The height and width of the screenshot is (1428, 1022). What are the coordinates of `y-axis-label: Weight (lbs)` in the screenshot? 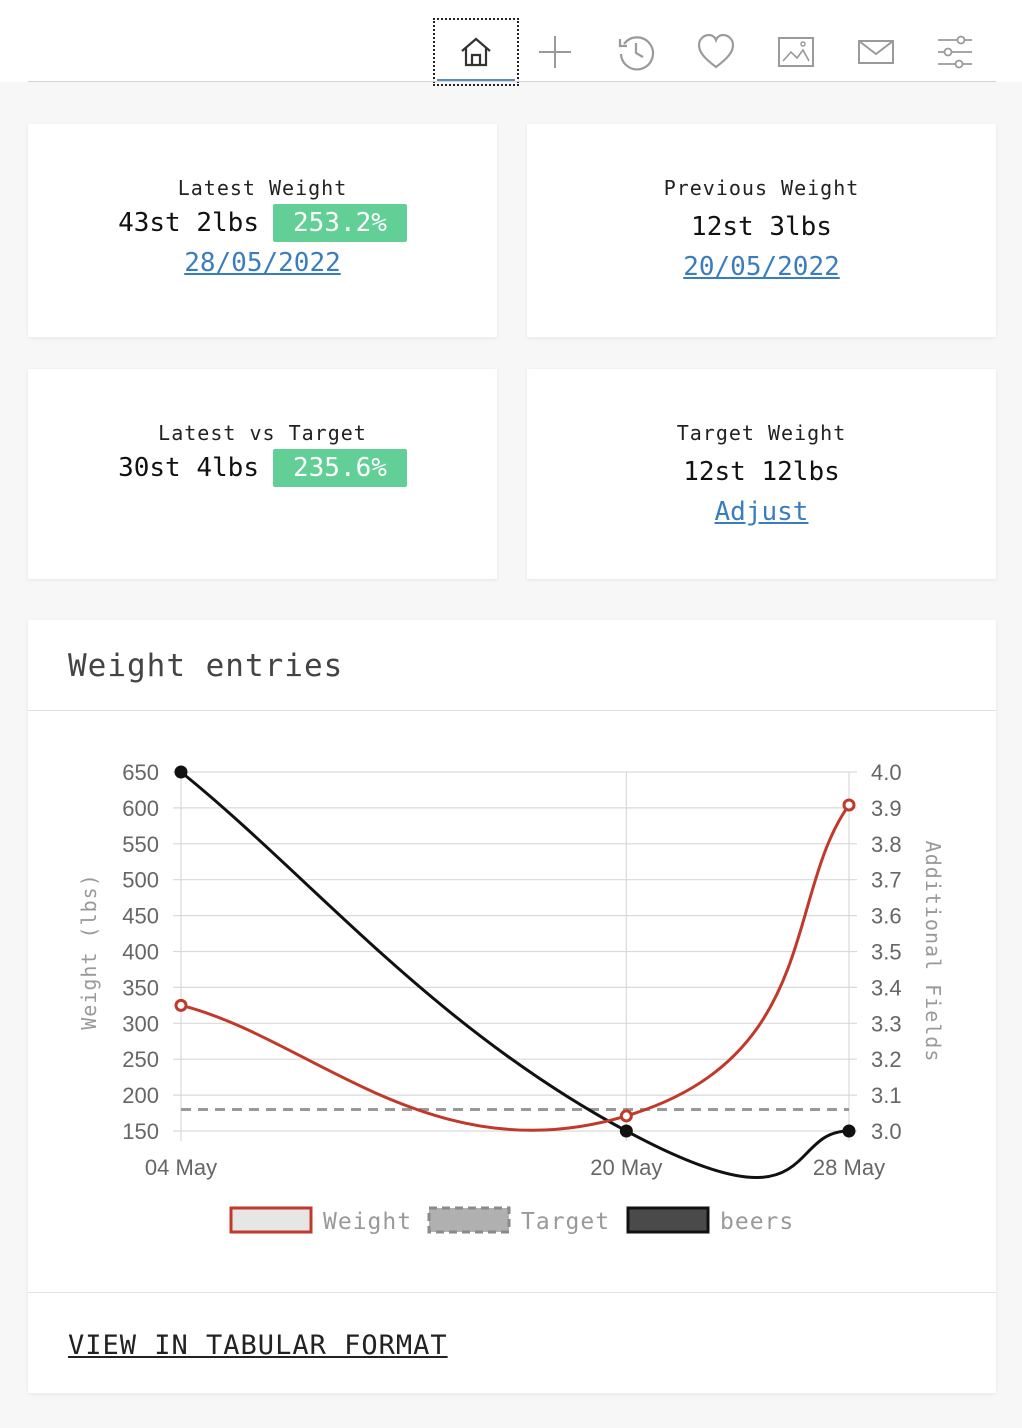 It's located at (89, 951).